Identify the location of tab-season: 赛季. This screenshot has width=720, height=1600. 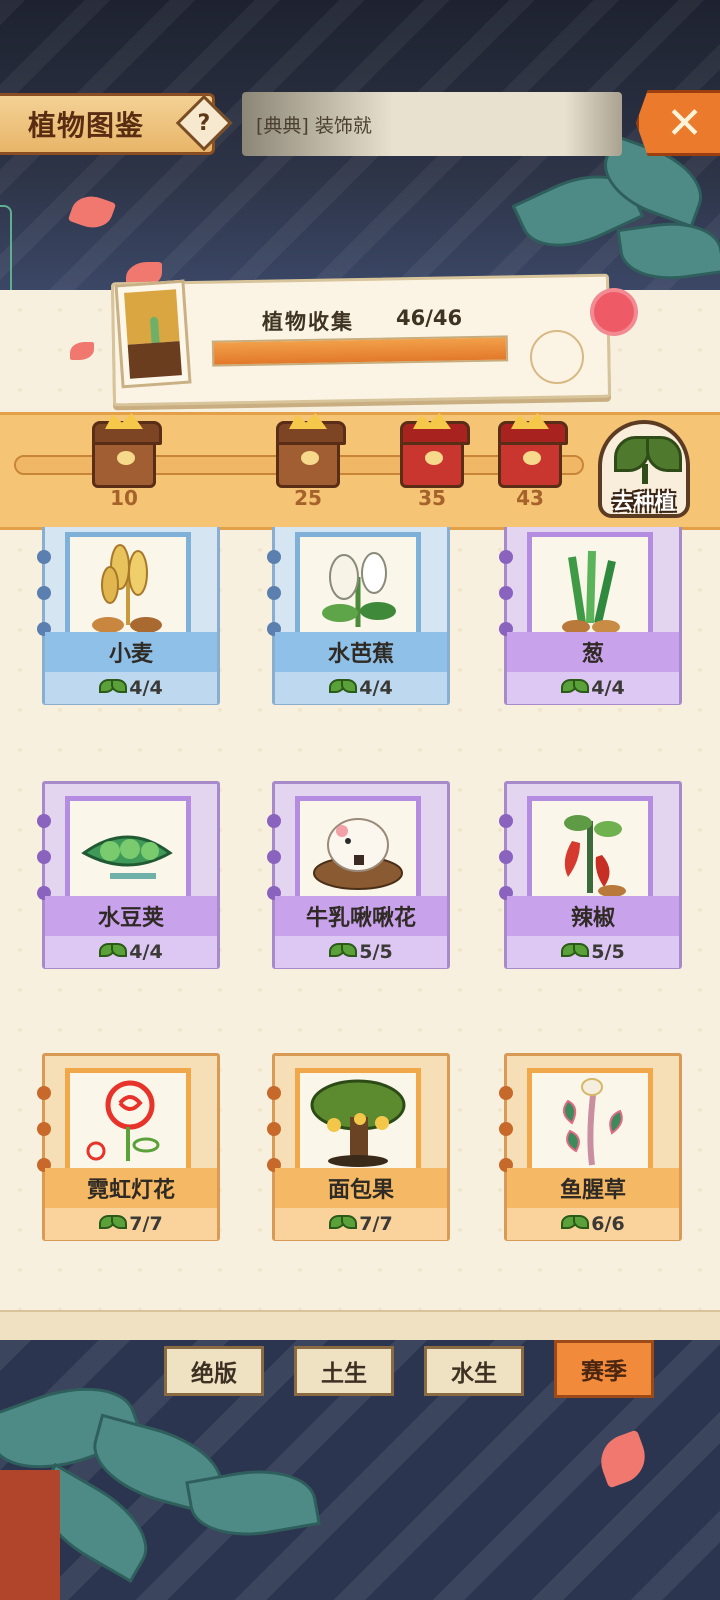
(604, 1369).